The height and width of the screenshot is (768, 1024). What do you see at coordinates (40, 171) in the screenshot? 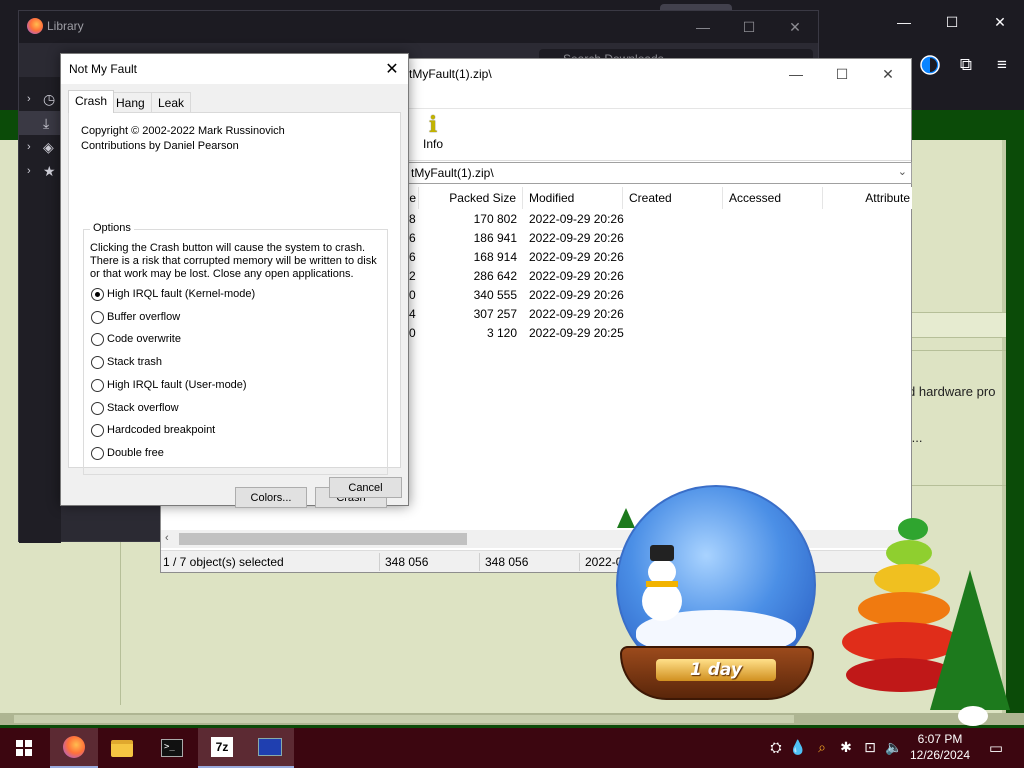
I see `sidebar-item-bookmarks: › ★` at bounding box center [40, 171].